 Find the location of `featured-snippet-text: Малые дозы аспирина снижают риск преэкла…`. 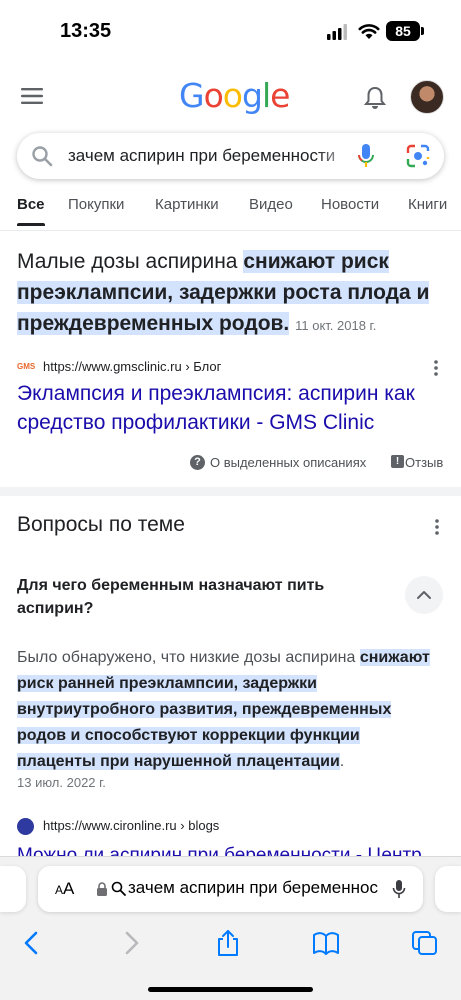

featured-snippet-text: Малые дозы аспирина снижают риск преэкла… is located at coordinates (229, 293).